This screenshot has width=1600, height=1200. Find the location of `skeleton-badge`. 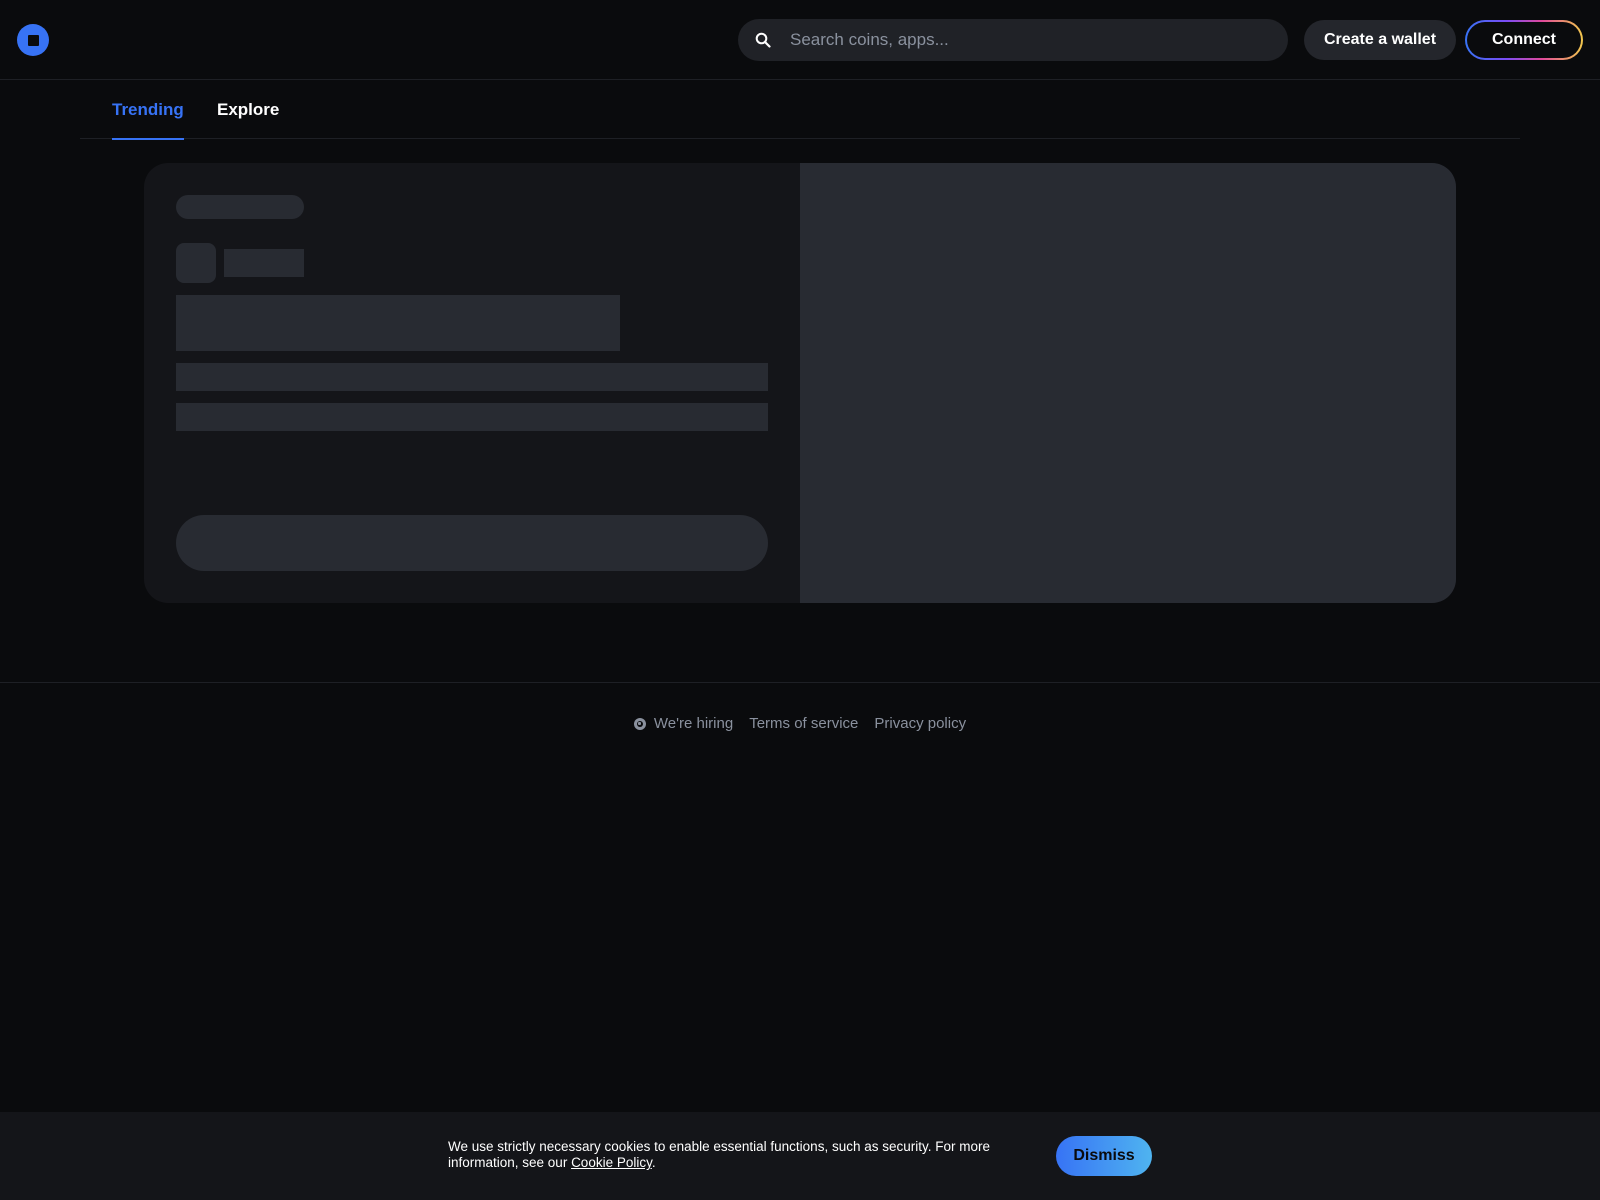

skeleton-badge is located at coordinates (240, 207).